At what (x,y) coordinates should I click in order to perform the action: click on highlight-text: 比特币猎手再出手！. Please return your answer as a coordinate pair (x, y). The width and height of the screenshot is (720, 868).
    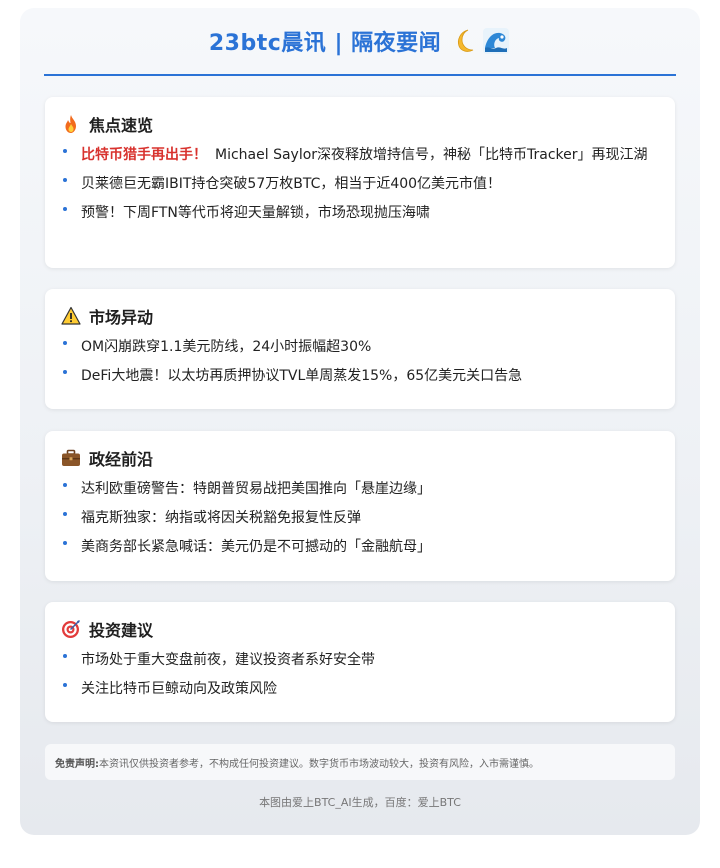
    Looking at the image, I should click on (144, 155).